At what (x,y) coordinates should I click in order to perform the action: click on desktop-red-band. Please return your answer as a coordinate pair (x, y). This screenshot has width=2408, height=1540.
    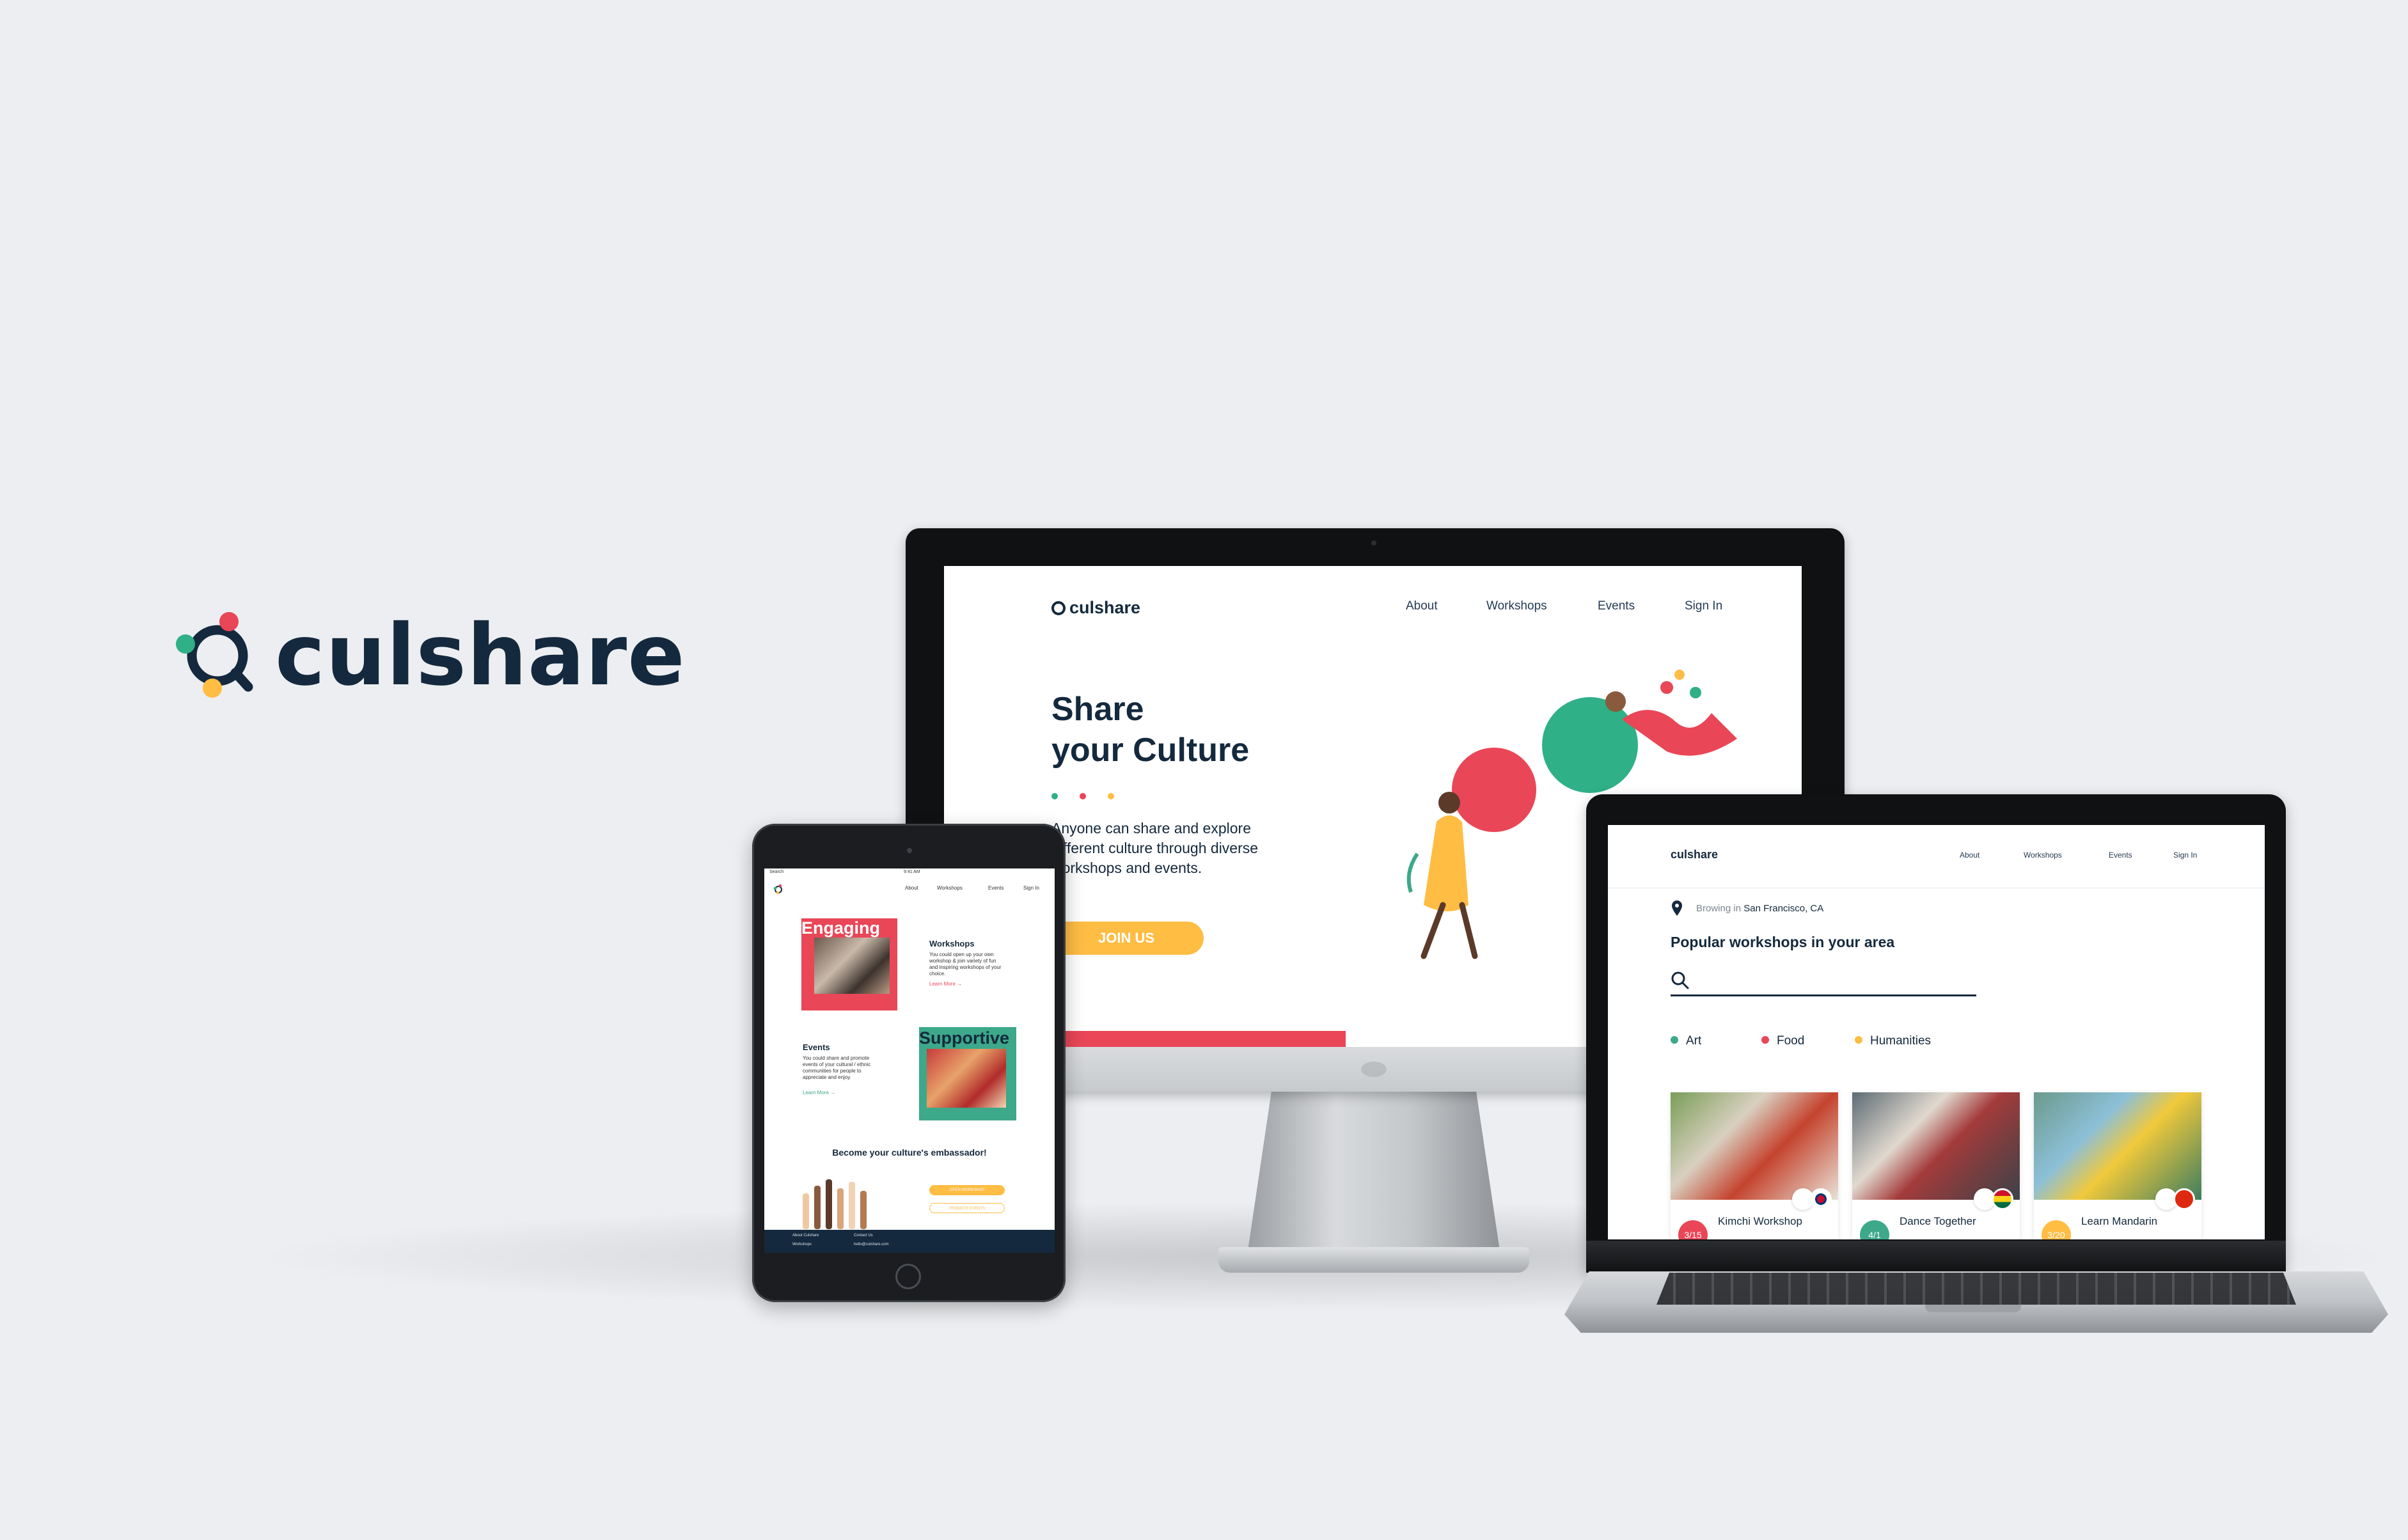
    Looking at the image, I should click on (1198, 1039).